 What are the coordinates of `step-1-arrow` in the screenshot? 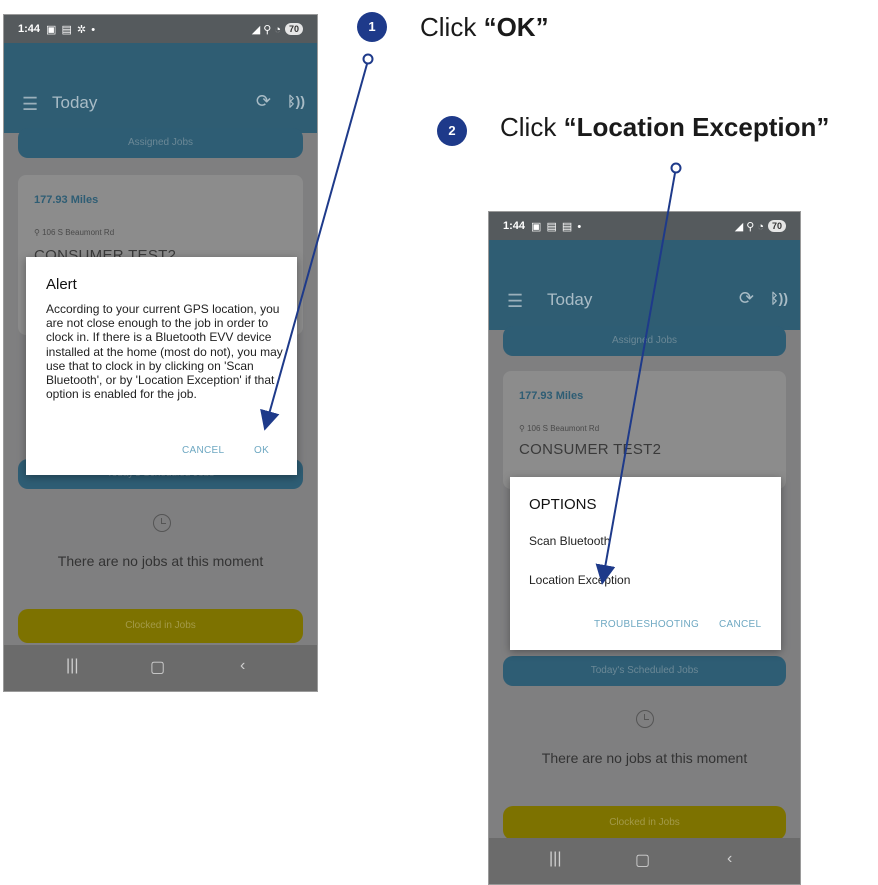 It's located at (317, 242).